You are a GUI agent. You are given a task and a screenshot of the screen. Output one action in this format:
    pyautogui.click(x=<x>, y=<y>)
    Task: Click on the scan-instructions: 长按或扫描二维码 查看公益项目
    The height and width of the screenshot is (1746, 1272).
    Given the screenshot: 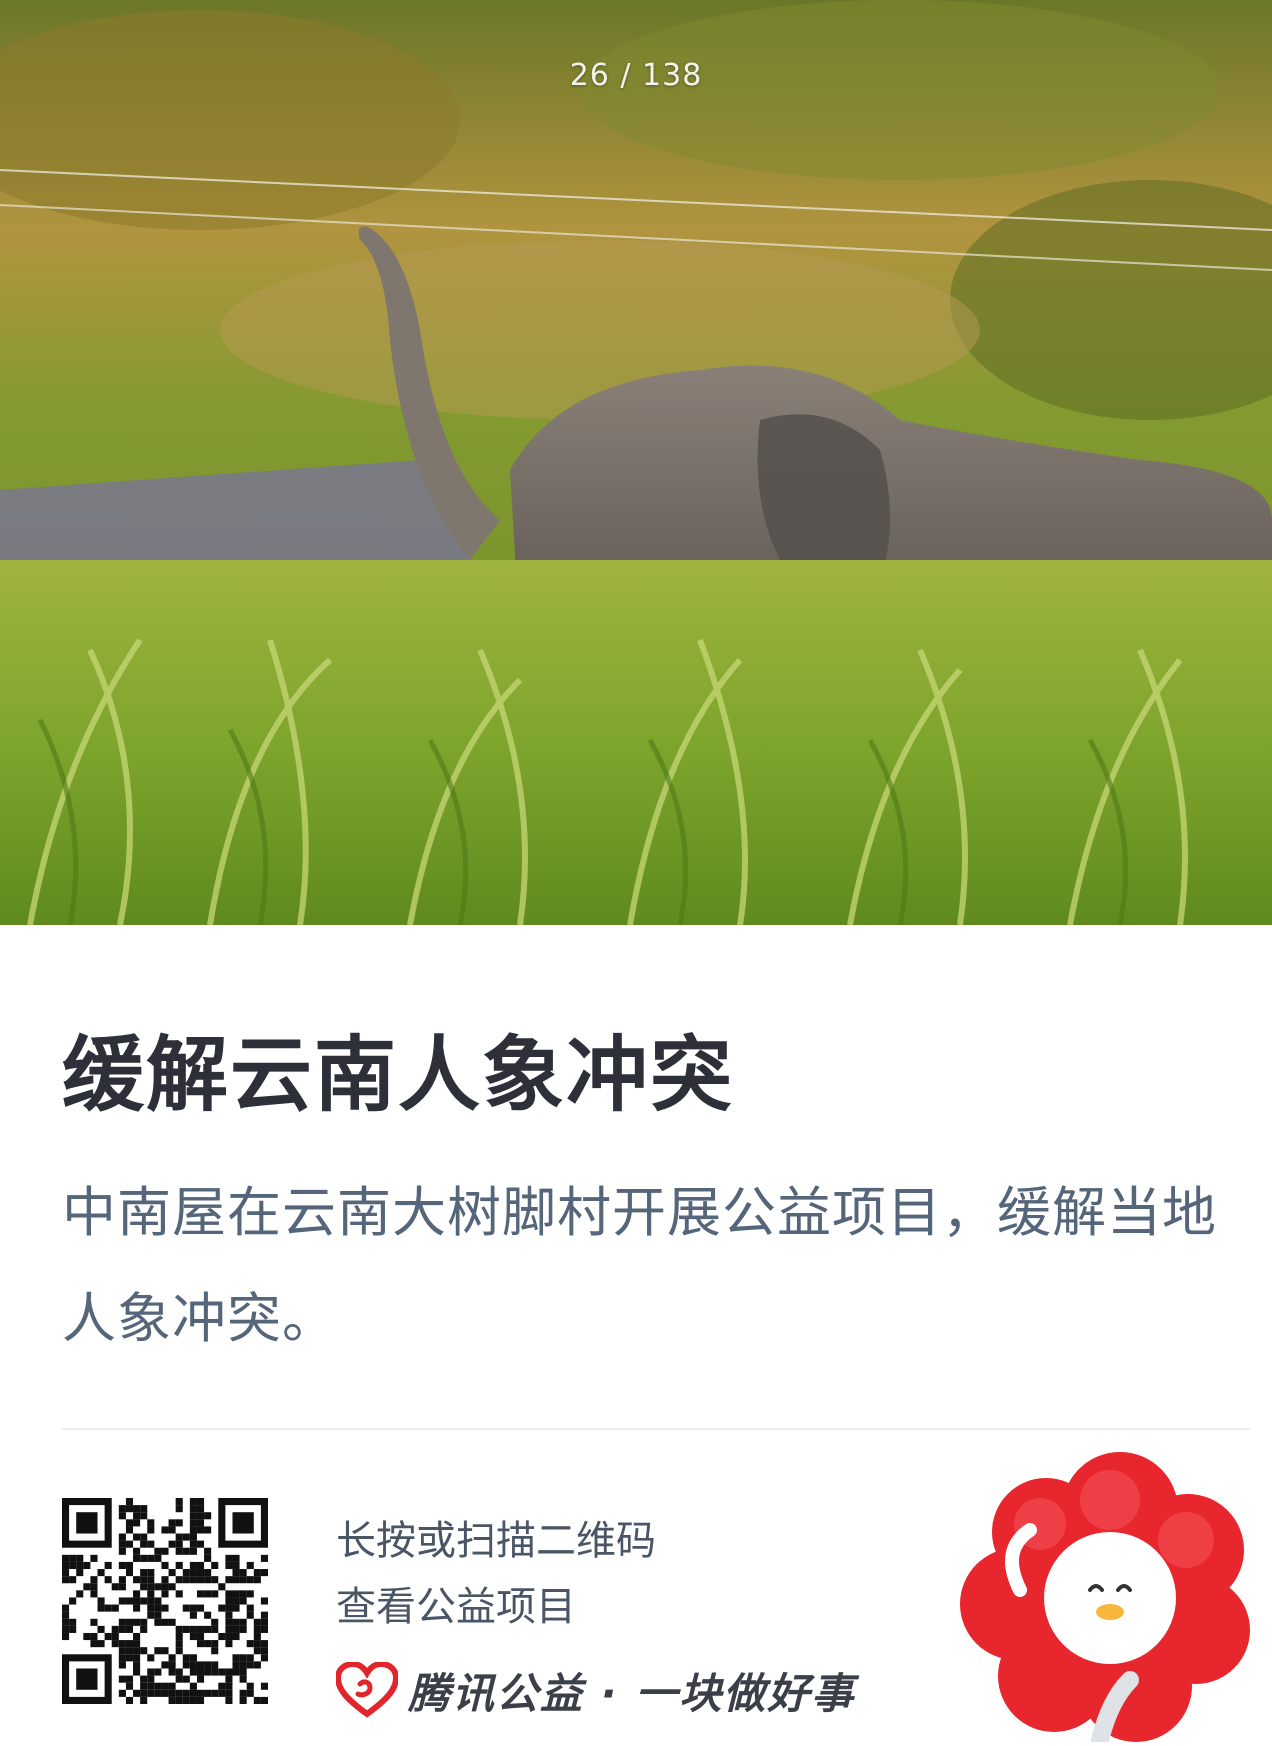 What is the action you would take?
    pyautogui.click(x=496, y=1574)
    